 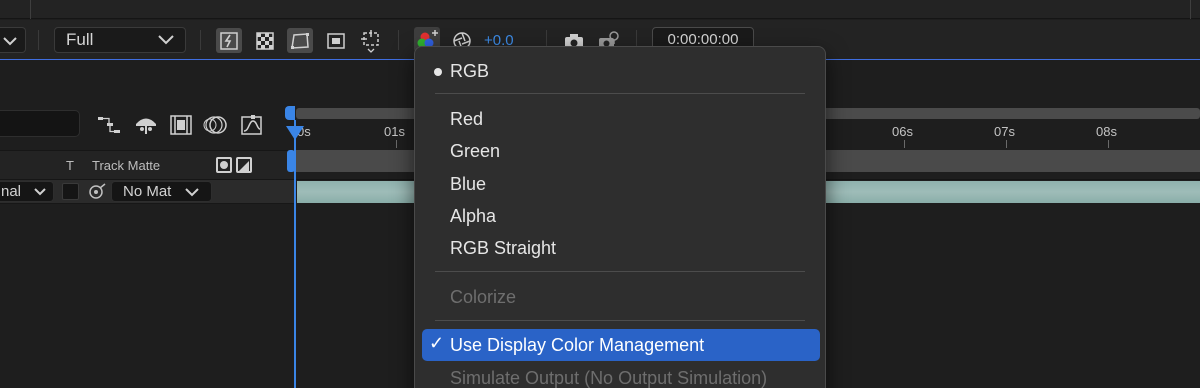 What do you see at coordinates (147, 191) in the screenshot?
I see `track-matte-value: No Mat` at bounding box center [147, 191].